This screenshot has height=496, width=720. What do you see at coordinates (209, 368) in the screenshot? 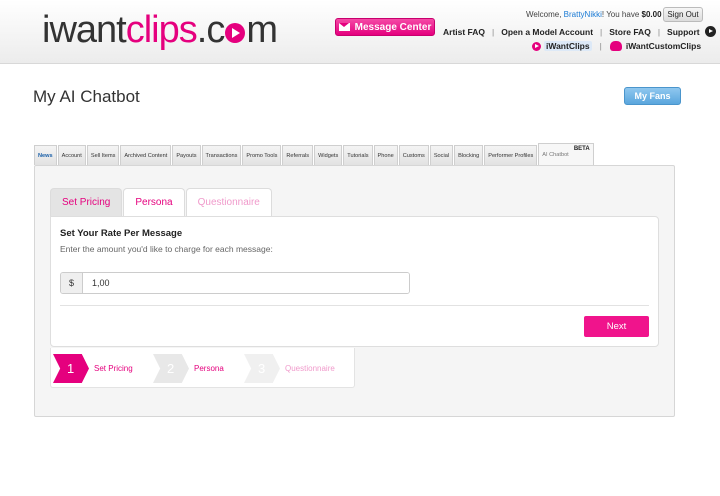
I see `step-2-label: Persona` at bounding box center [209, 368].